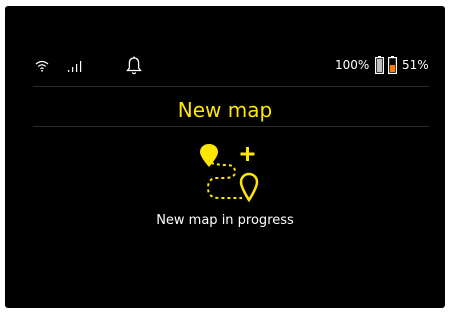 The width and height of the screenshot is (451, 313). Describe the element at coordinates (392, 65) in the screenshot. I see `battery-low-icon` at that location.